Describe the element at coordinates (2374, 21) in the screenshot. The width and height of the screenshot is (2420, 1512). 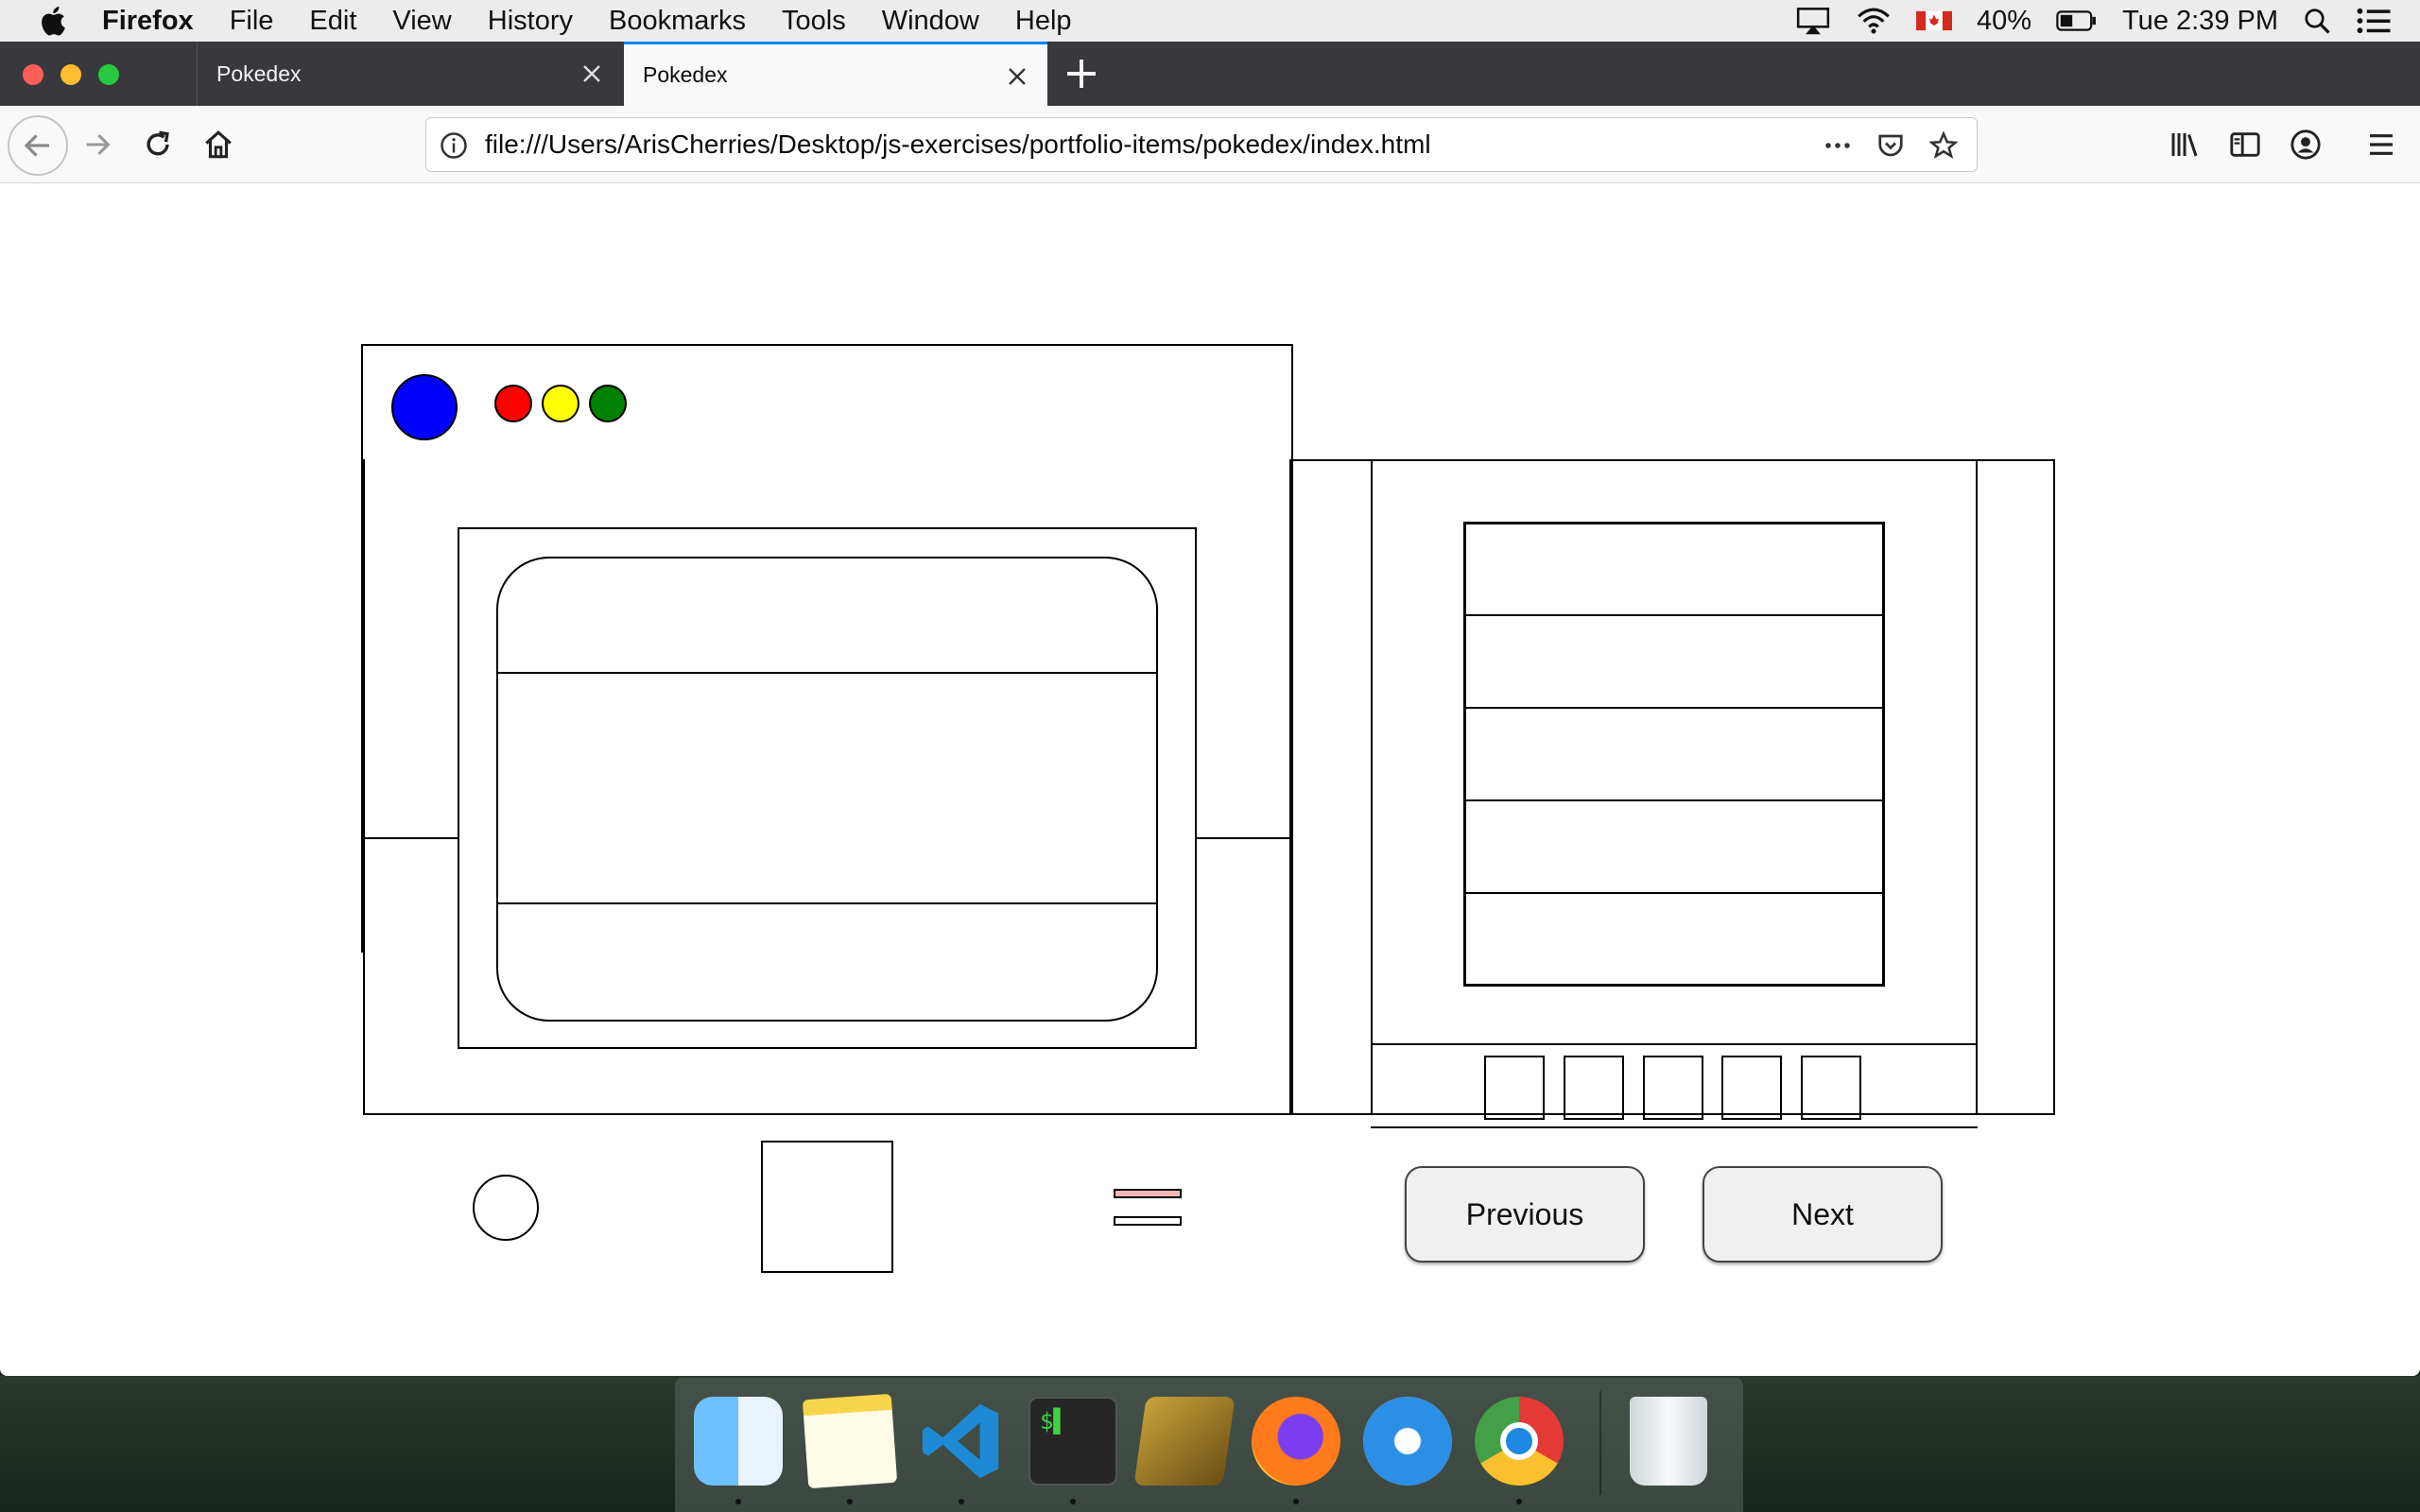
I see `notification-center-icon` at that location.